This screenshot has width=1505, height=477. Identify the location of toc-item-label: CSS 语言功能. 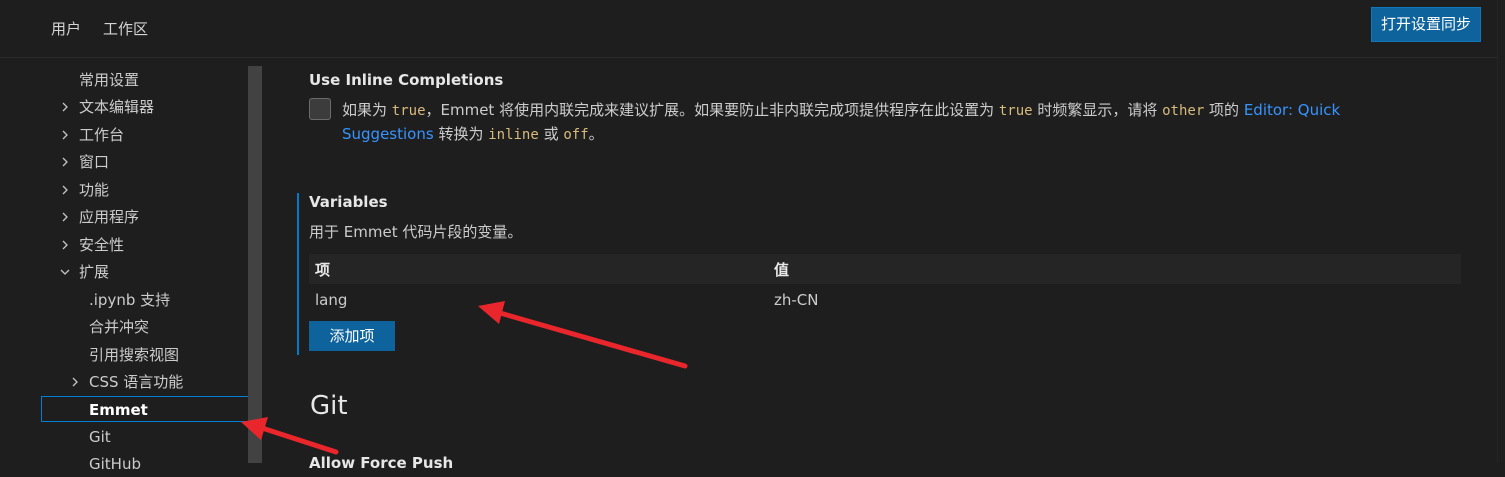
(136, 382).